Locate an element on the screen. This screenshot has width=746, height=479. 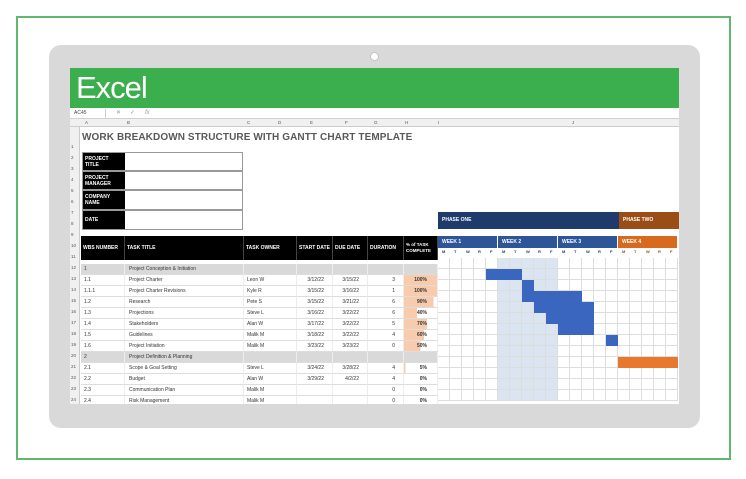
cell-due: 3/15/22 is located at coordinates (350, 280).